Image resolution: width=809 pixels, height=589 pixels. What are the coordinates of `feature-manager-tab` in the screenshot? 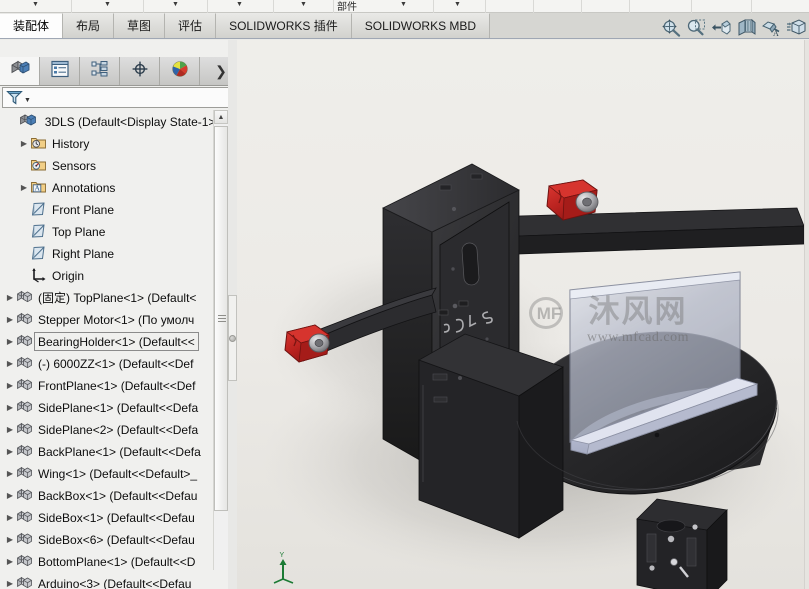 It's located at (20, 71).